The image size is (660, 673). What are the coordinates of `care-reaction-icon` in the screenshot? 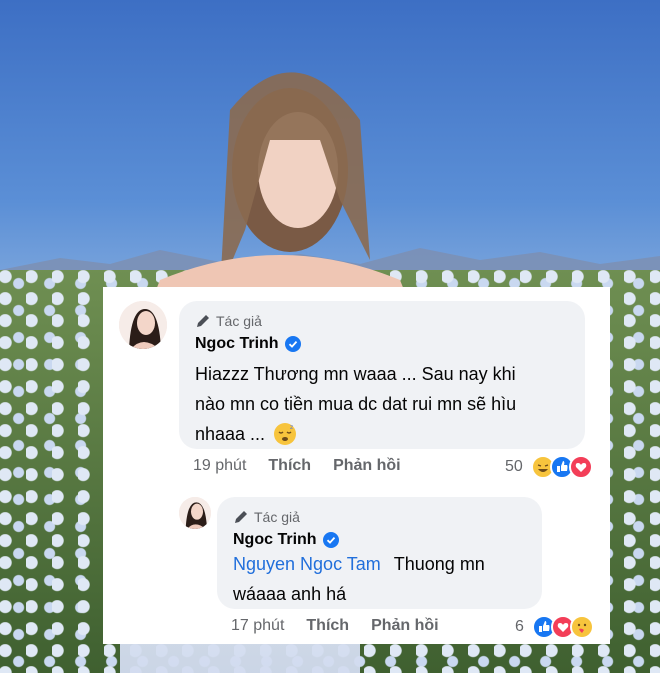 It's located at (581, 627).